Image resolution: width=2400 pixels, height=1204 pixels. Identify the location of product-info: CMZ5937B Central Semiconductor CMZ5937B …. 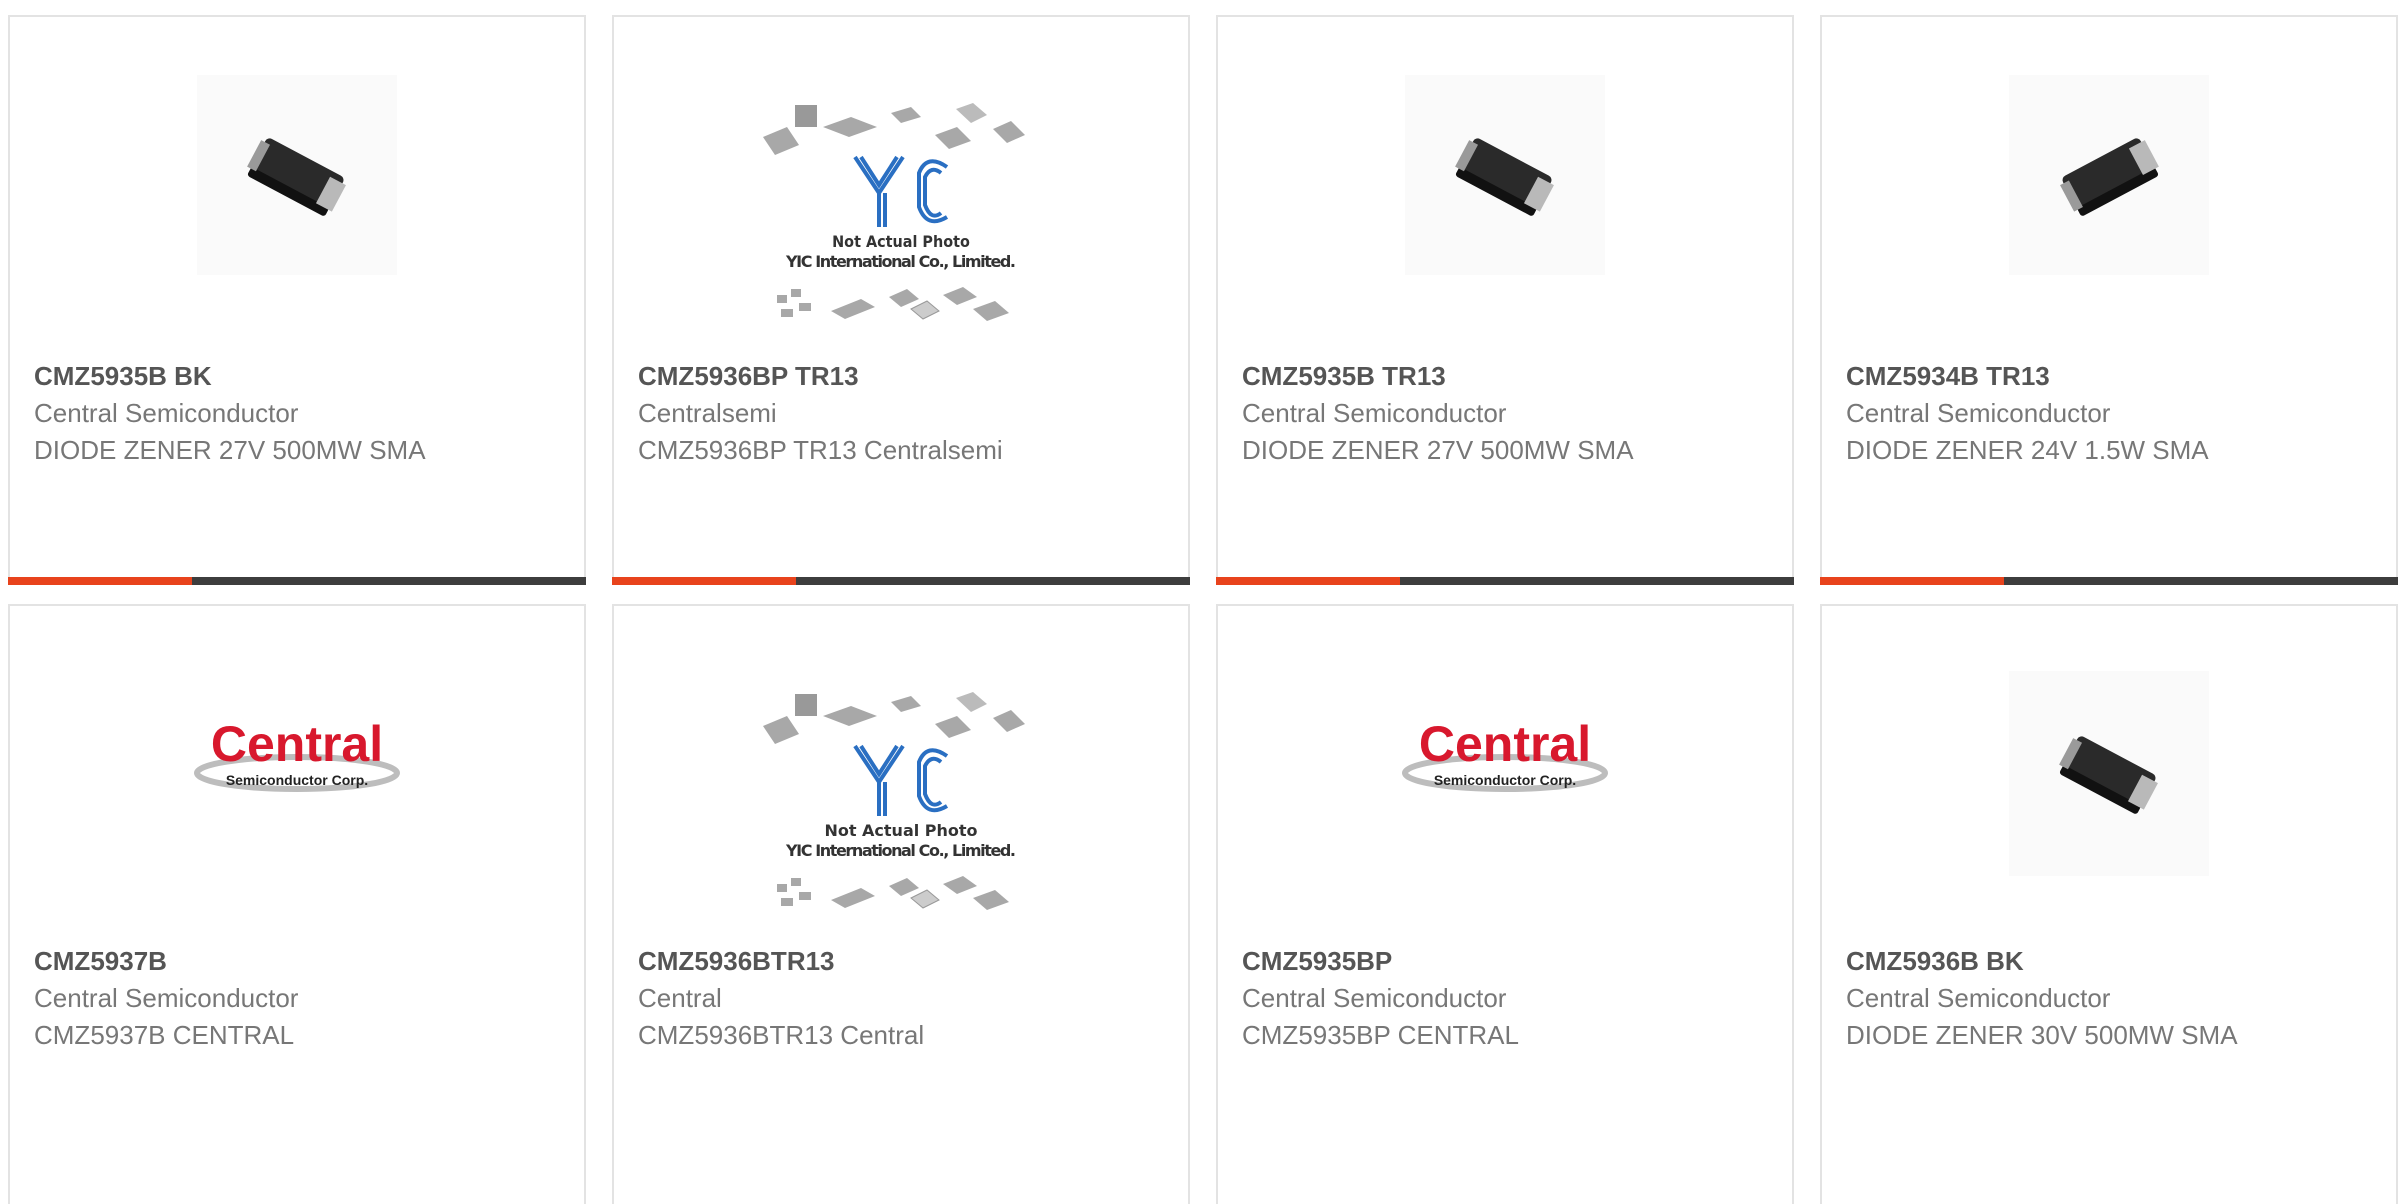
(299, 998).